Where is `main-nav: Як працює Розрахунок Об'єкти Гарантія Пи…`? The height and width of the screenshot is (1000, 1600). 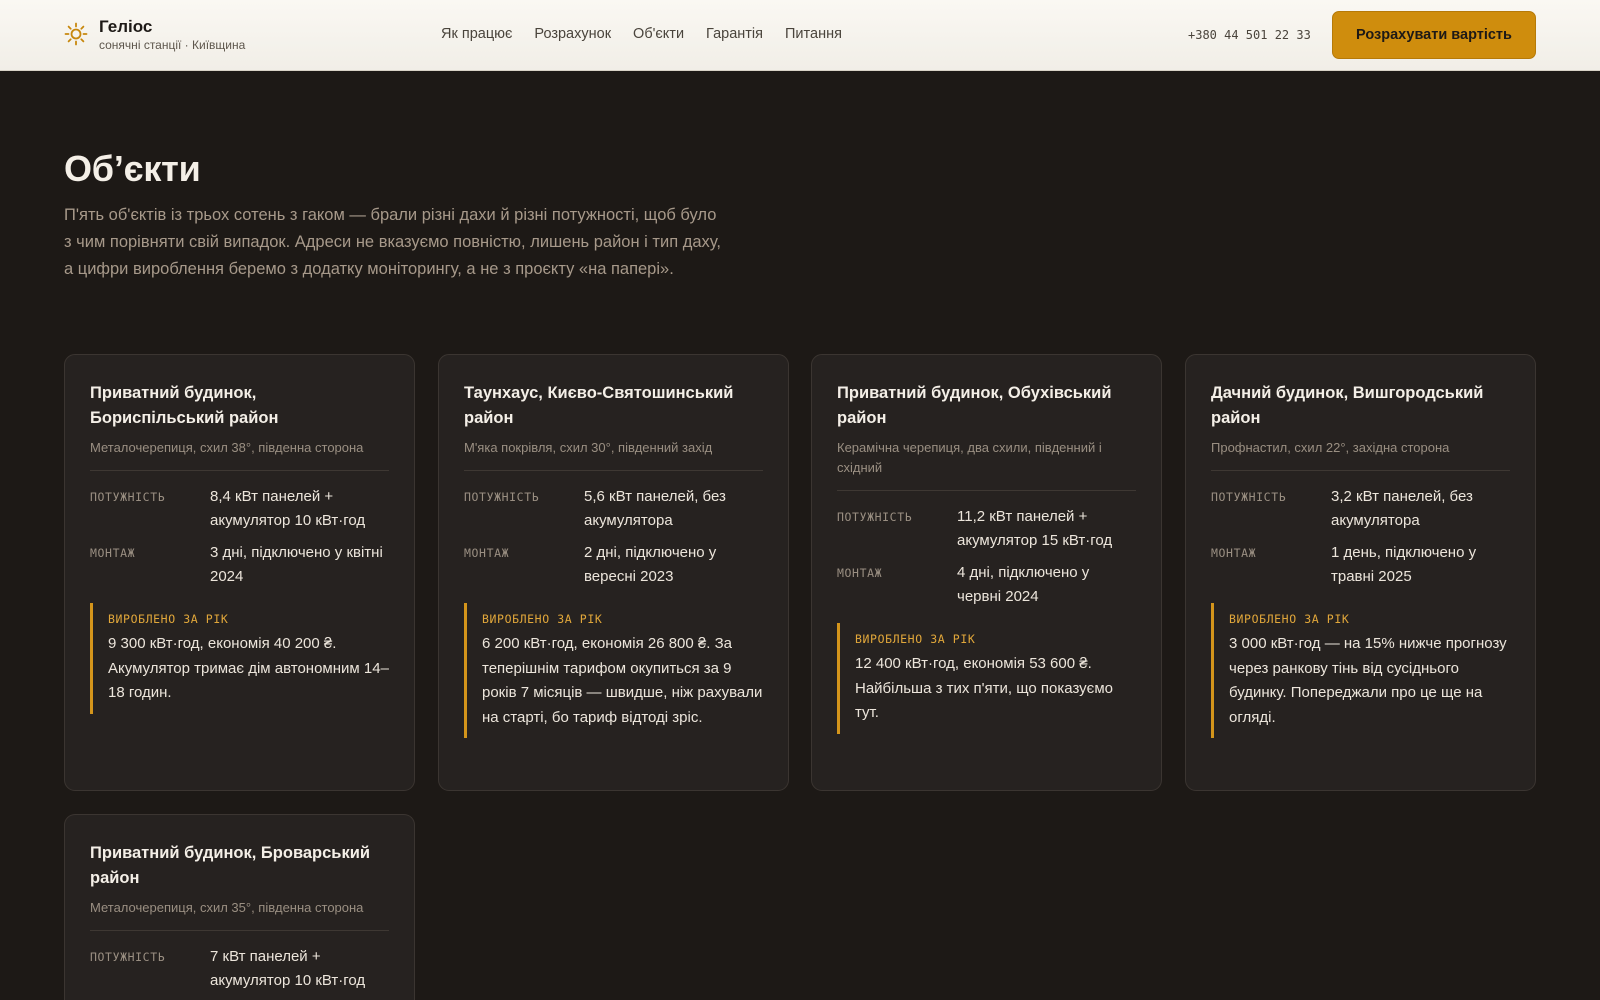
main-nav: Як працює Розрахунок Об'єкти Гарантія Пи… is located at coordinates (641, 34).